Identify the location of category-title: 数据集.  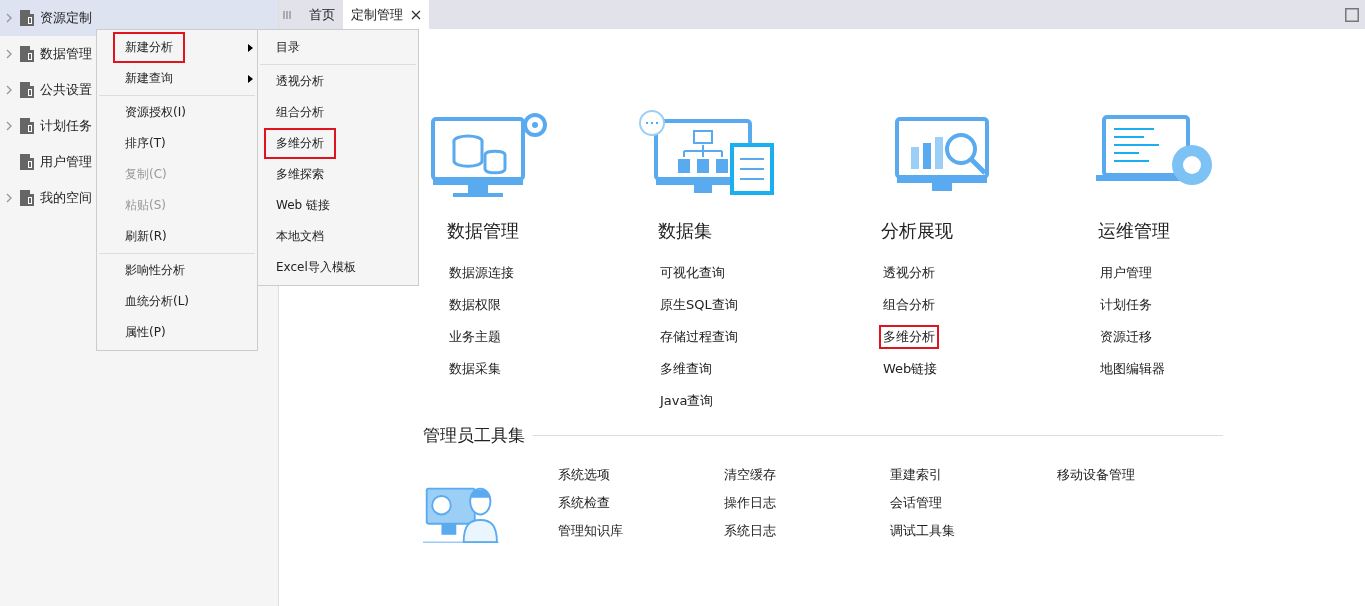
(685, 231).